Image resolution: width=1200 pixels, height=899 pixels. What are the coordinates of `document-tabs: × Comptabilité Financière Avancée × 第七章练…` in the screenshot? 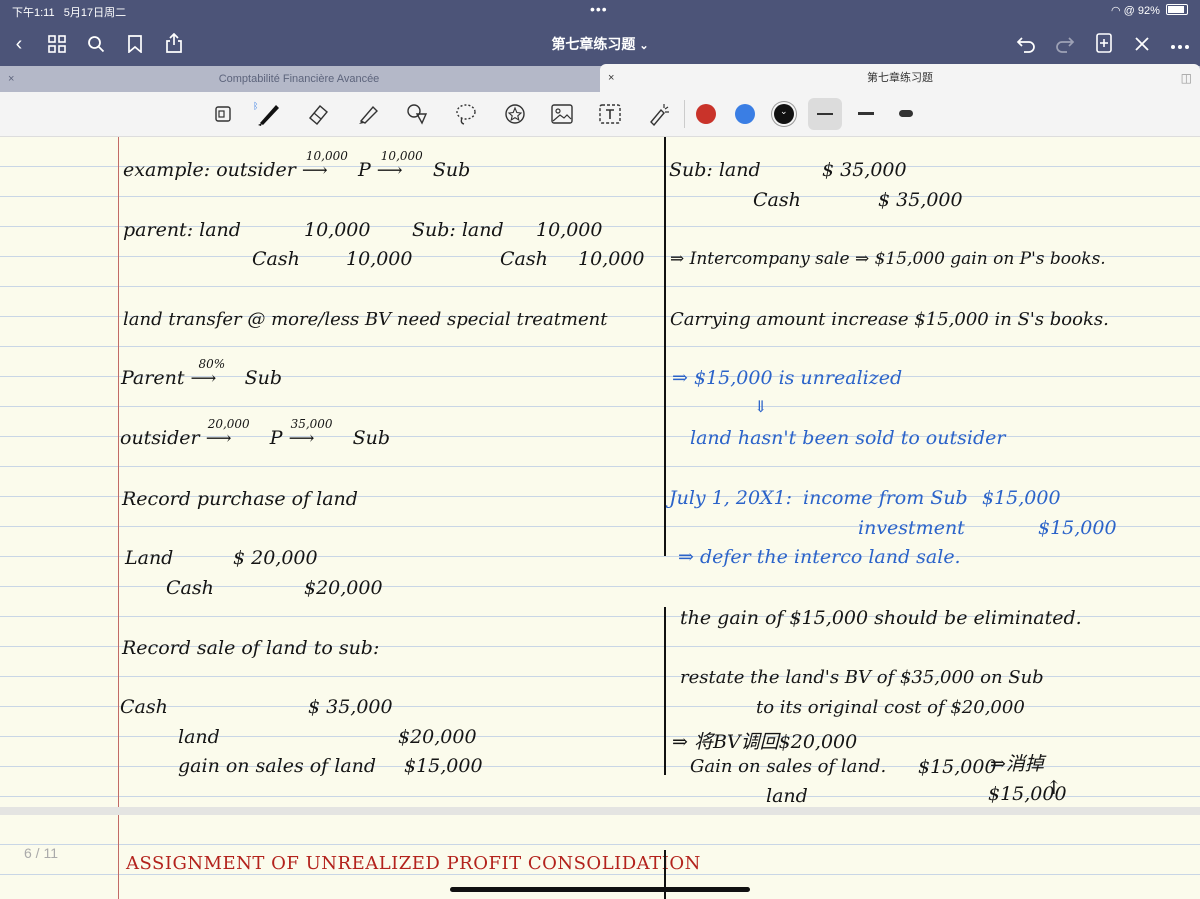 It's located at (600, 78).